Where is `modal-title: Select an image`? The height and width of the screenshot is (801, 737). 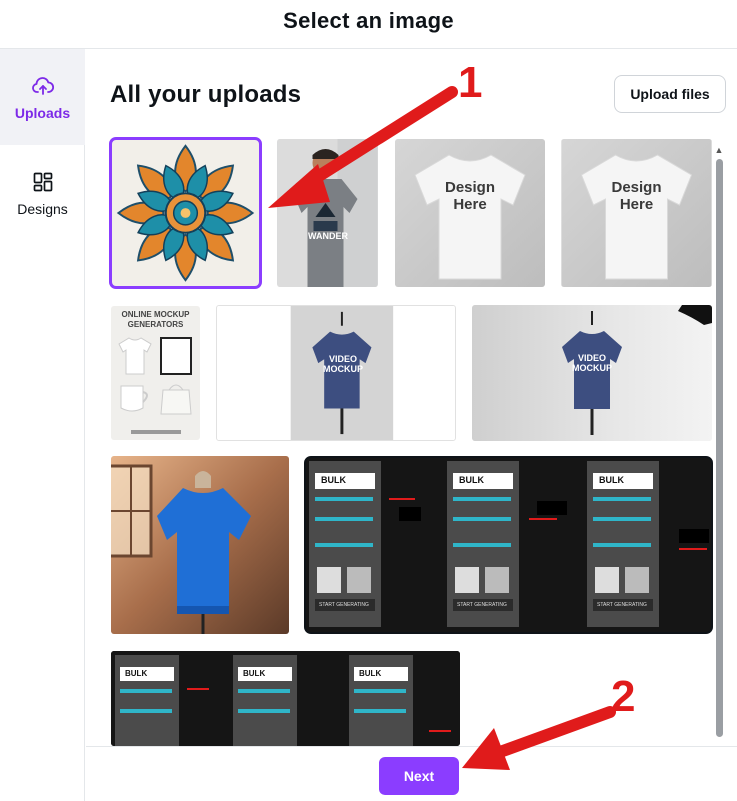
modal-title: Select an image is located at coordinates (368, 20).